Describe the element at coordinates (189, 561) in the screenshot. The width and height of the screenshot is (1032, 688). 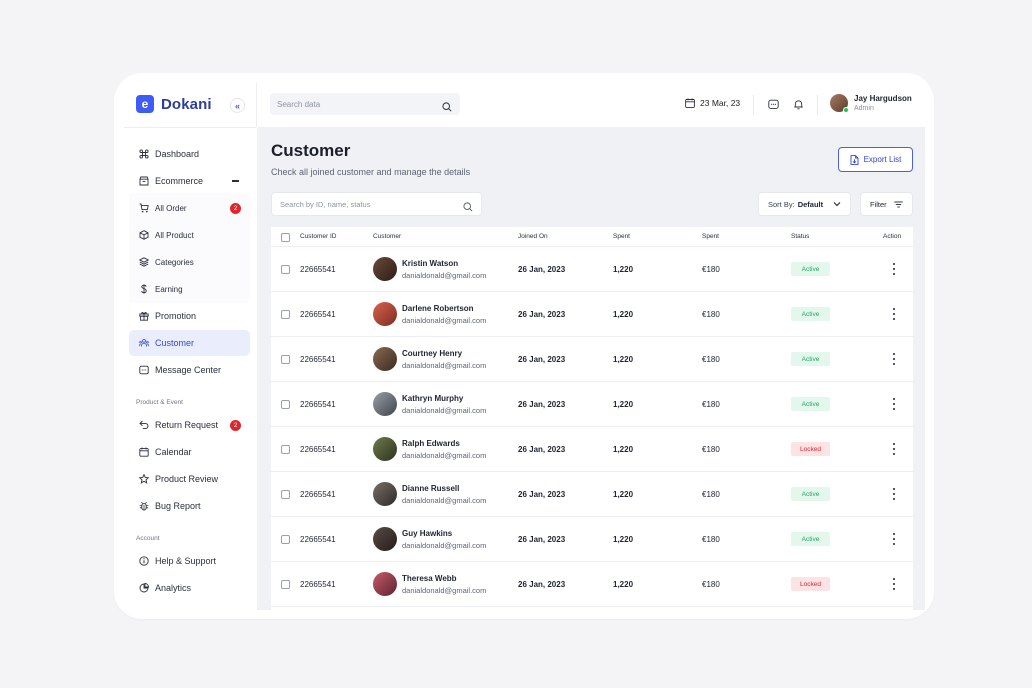
I see `sidebar-item-help-support: Help & Support` at that location.